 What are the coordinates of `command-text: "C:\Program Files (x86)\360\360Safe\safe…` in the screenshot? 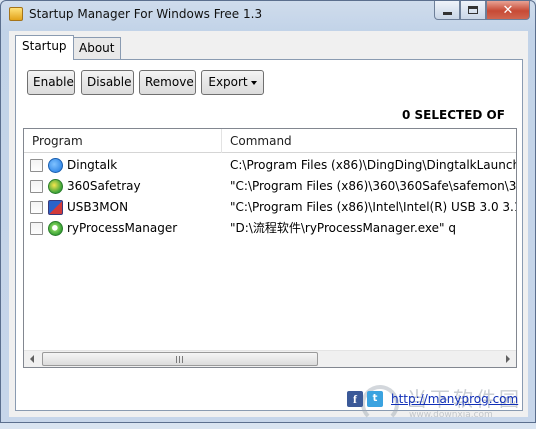 It's located at (373, 186).